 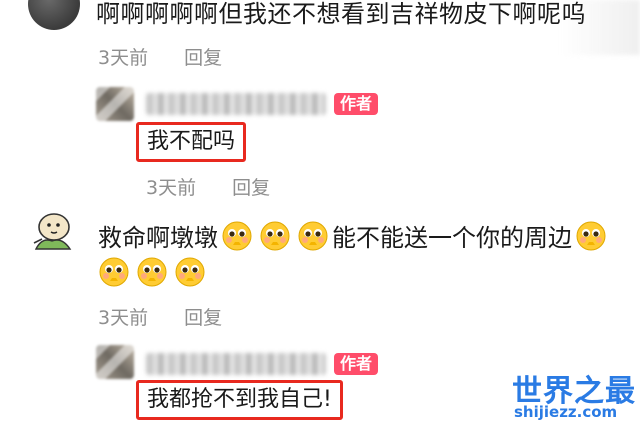 What do you see at coordinates (341, 14) in the screenshot?
I see `comment-text: 啊啊啊啊啊但我还不想看到吉祥物皮下啊呢呜` at bounding box center [341, 14].